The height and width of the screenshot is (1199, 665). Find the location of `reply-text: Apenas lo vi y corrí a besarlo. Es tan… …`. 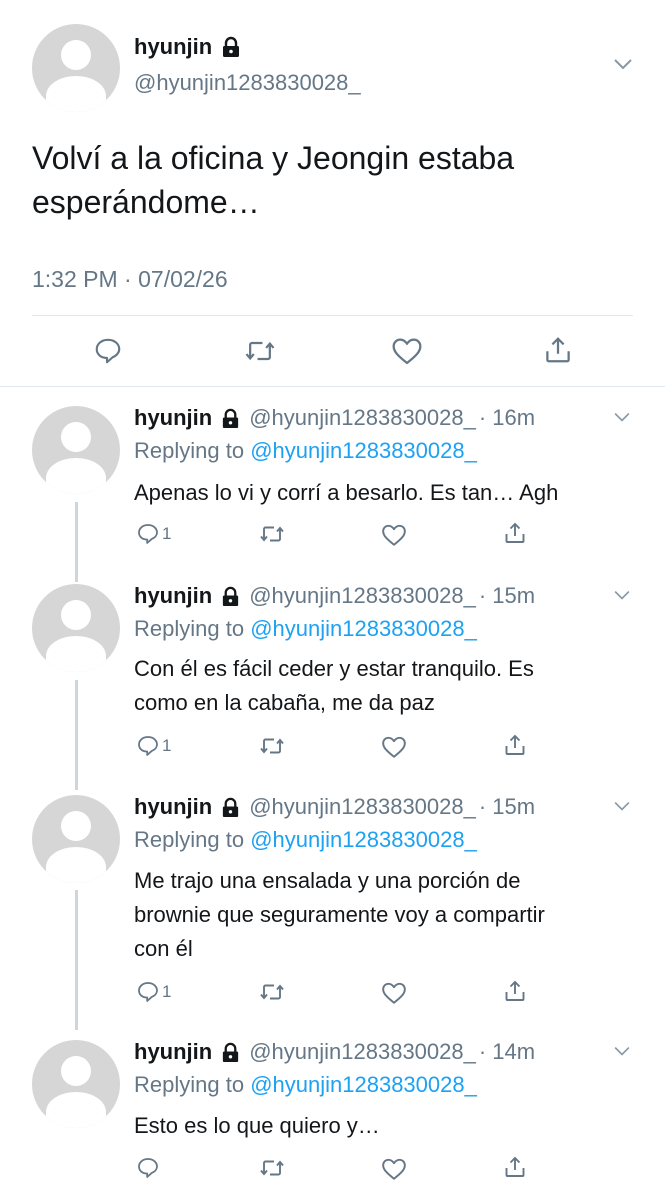

reply-text: Apenas lo vi y corrí a besarlo. Es tan… … is located at coordinates (389, 493).